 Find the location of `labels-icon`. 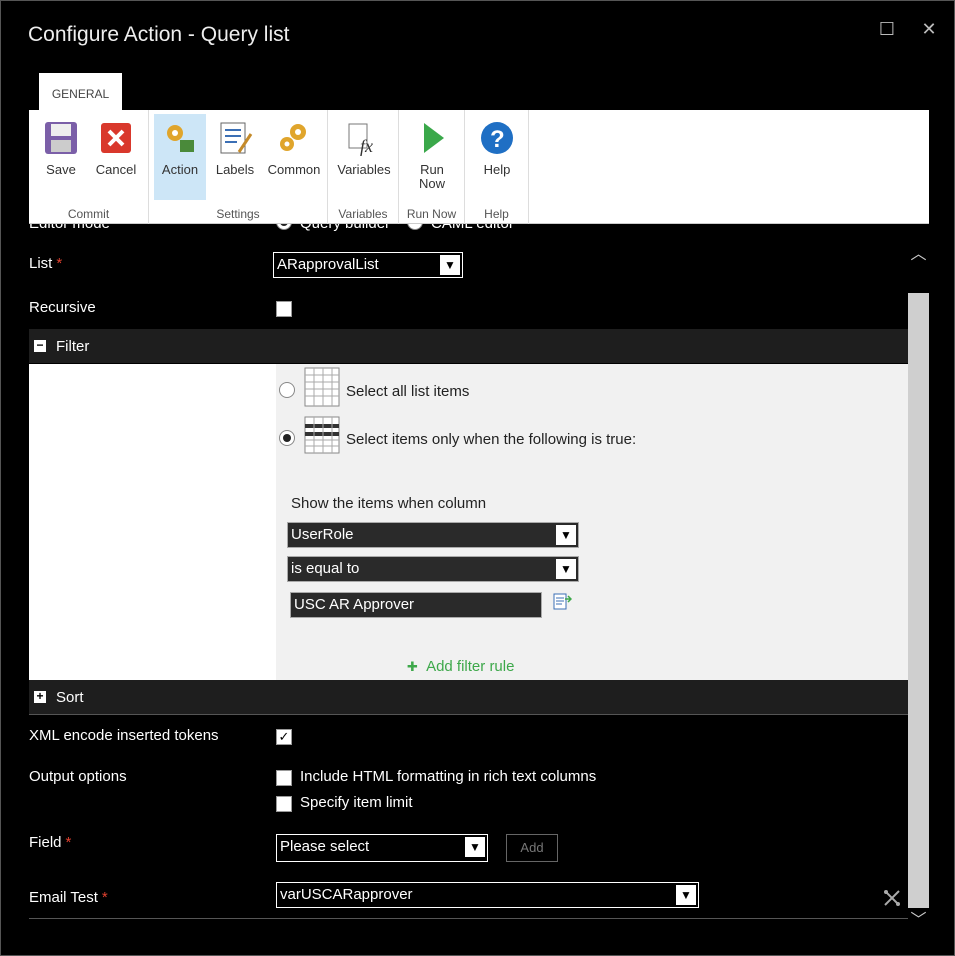

labels-icon is located at coordinates (236, 138).